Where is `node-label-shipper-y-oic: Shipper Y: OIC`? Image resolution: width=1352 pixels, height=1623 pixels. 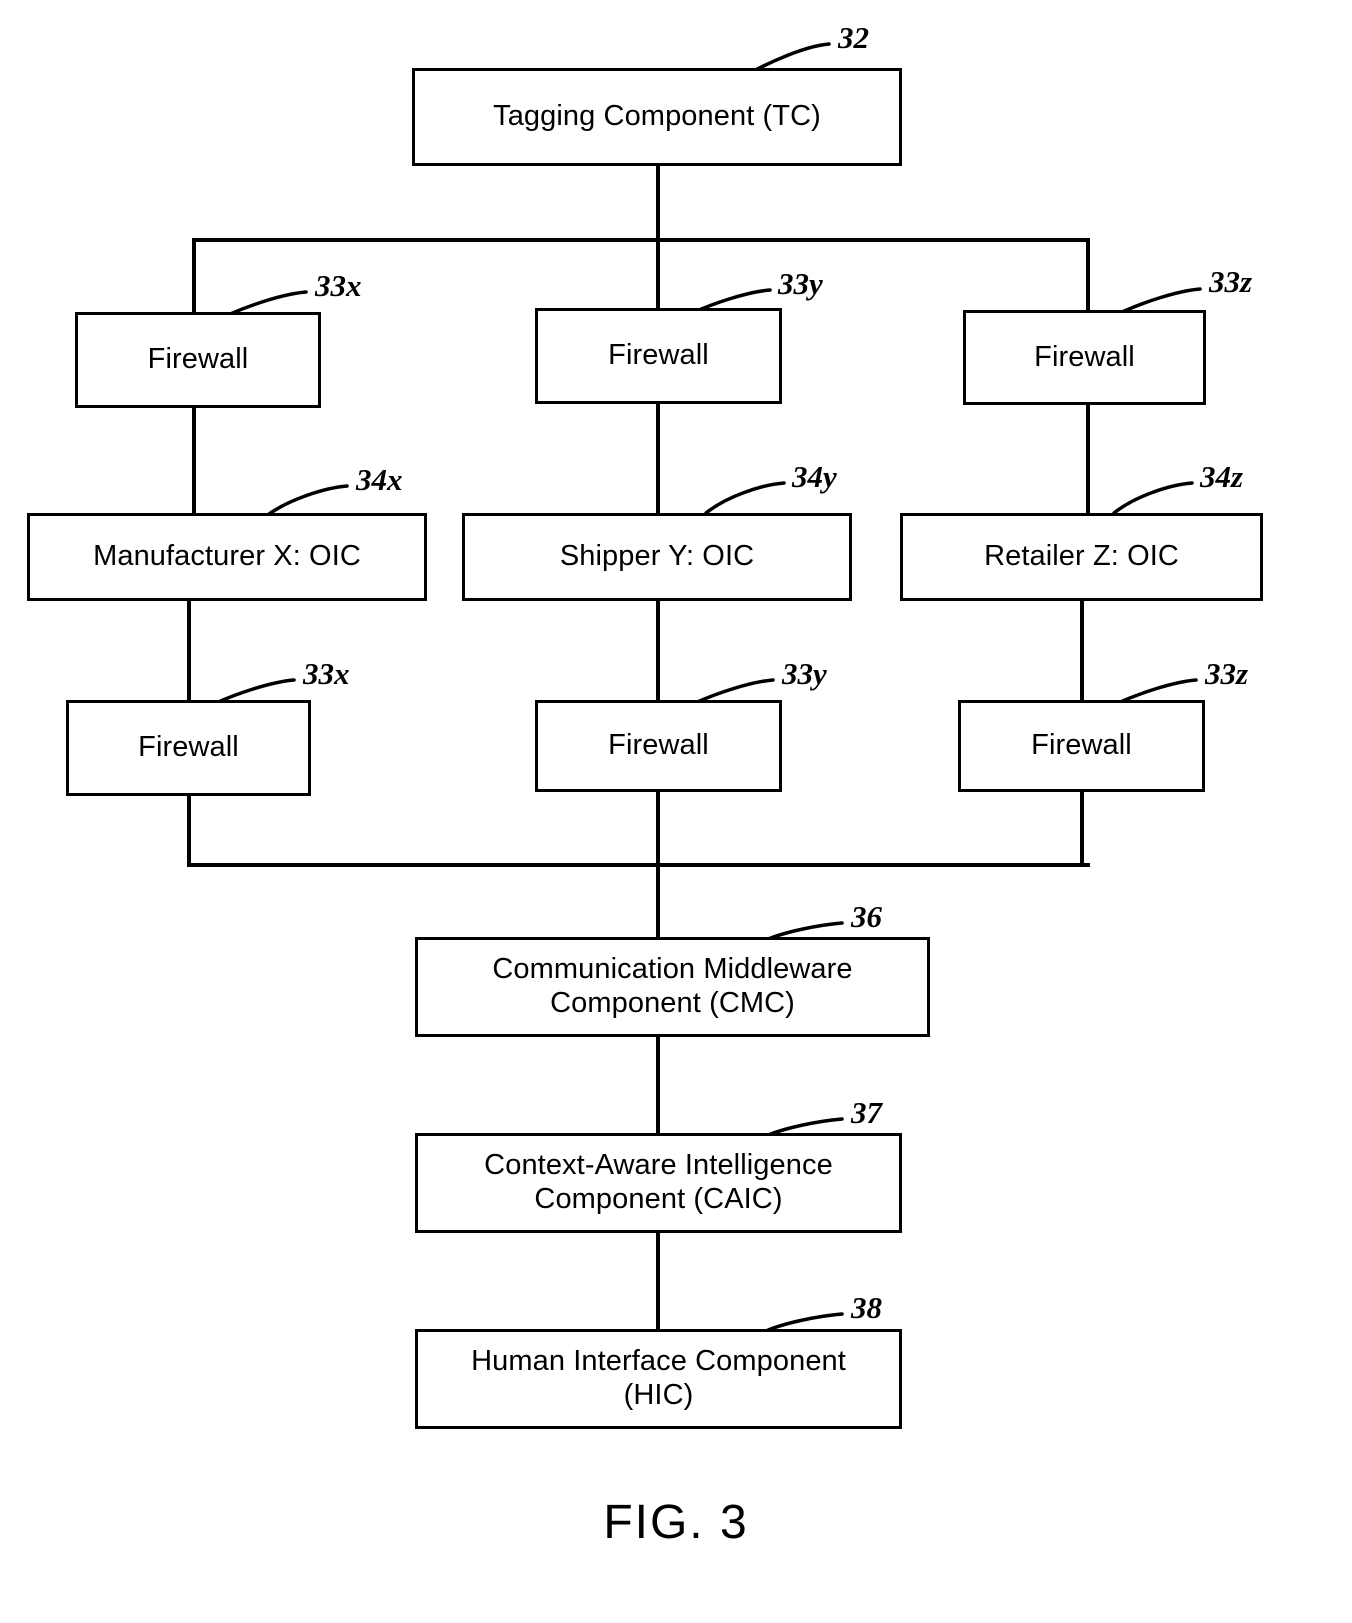
node-label-shipper-y-oic: Shipper Y: OIC is located at coordinates (657, 556).